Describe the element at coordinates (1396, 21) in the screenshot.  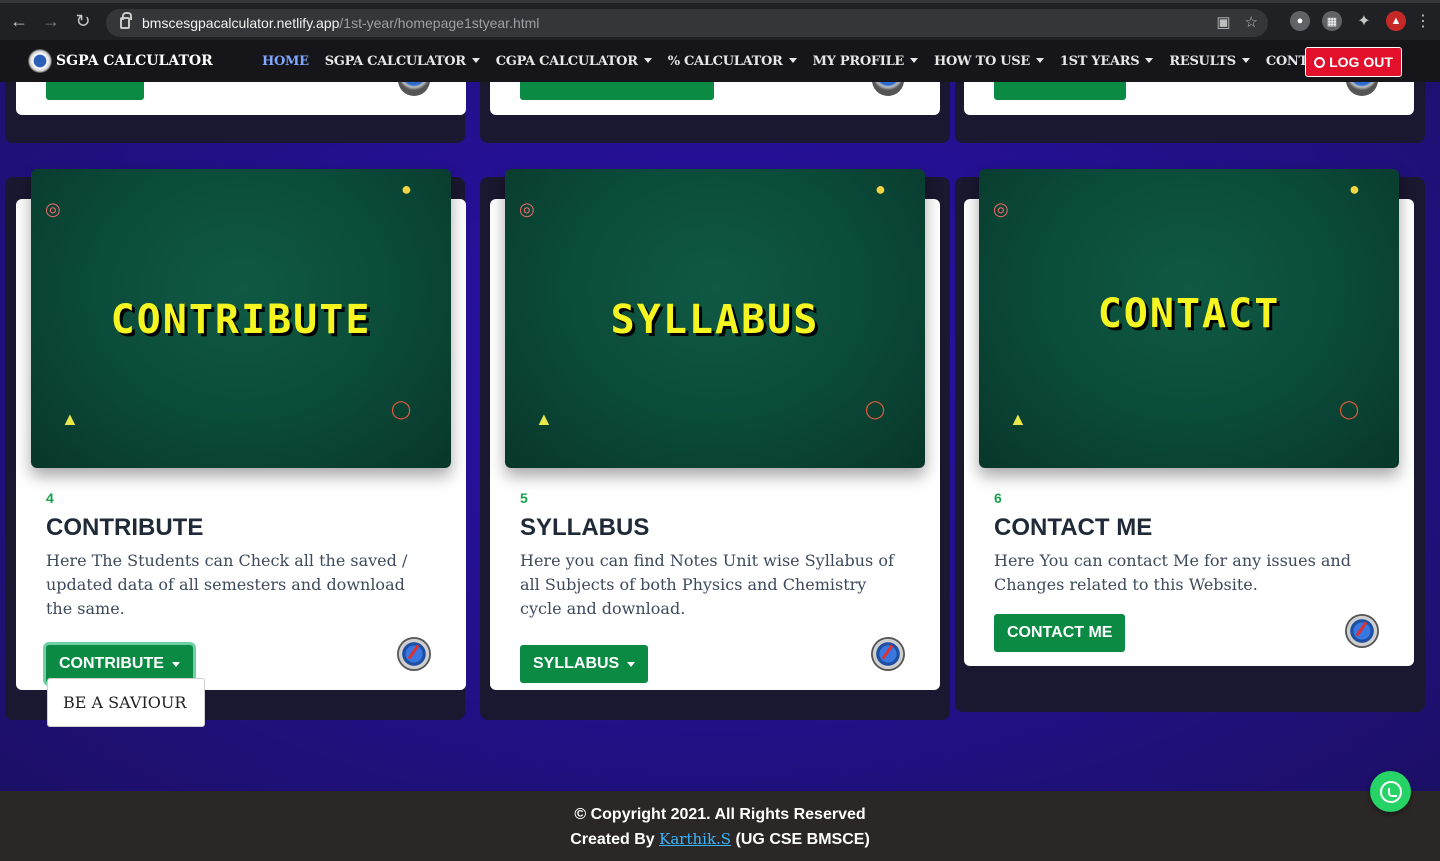
I see `profile-avatar-icon: ▲` at that location.